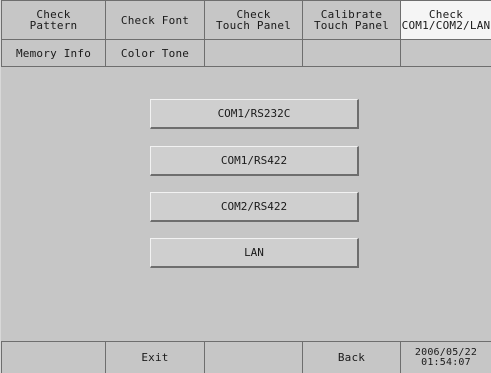 The height and width of the screenshot is (373, 491). What do you see at coordinates (254, 207) in the screenshot?
I see `com2-rs422-button: COM2/RS422` at bounding box center [254, 207].